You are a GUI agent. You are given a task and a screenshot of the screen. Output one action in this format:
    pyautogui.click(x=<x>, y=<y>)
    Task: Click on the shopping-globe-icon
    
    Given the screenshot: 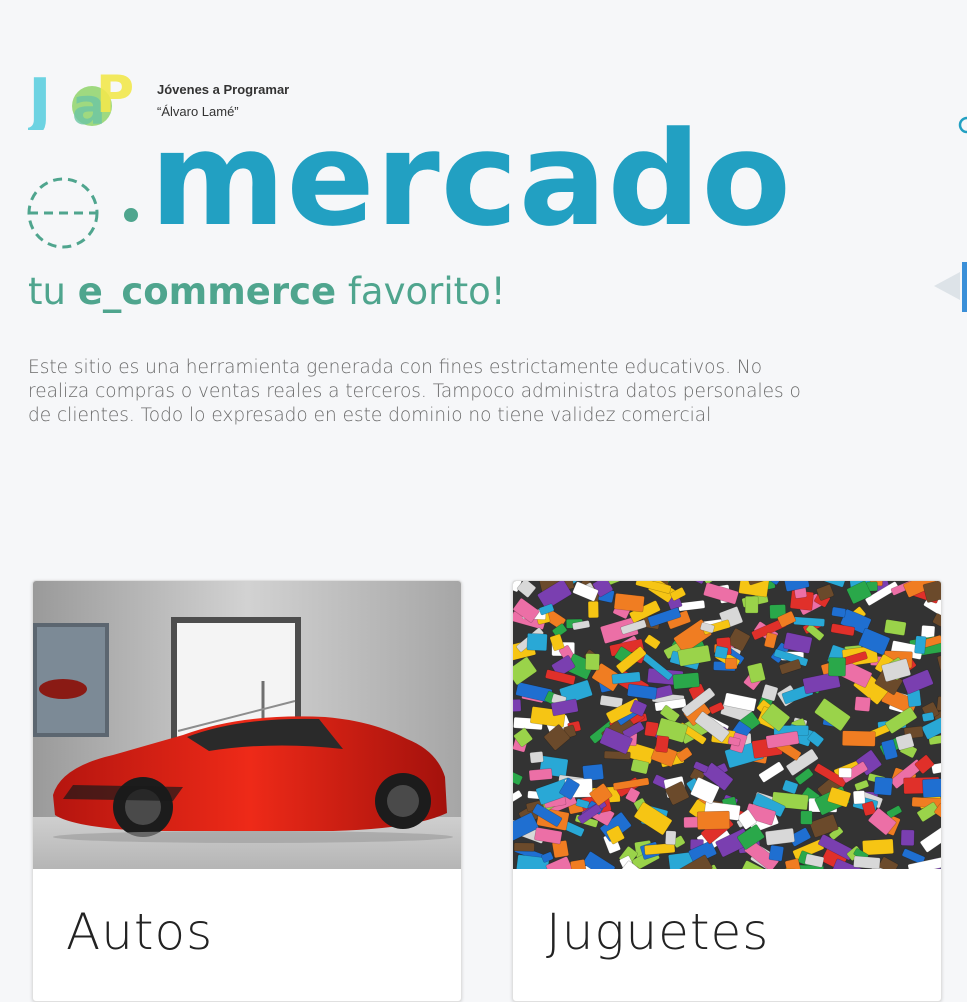 What is the action you would take?
    pyautogui.click(x=66, y=216)
    